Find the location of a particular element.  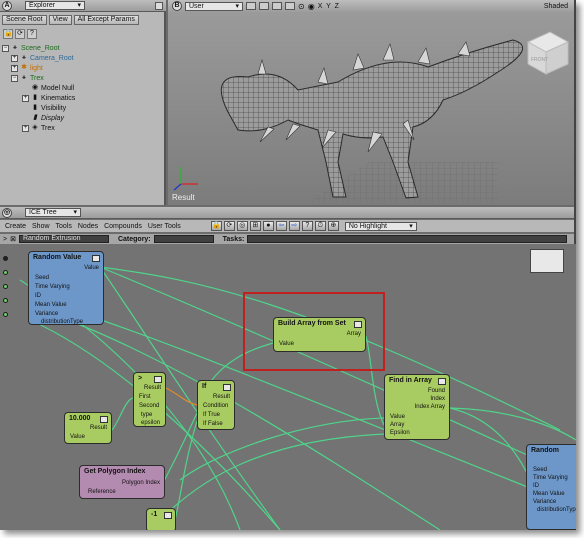

port-first: First is located at coordinates (145, 397).